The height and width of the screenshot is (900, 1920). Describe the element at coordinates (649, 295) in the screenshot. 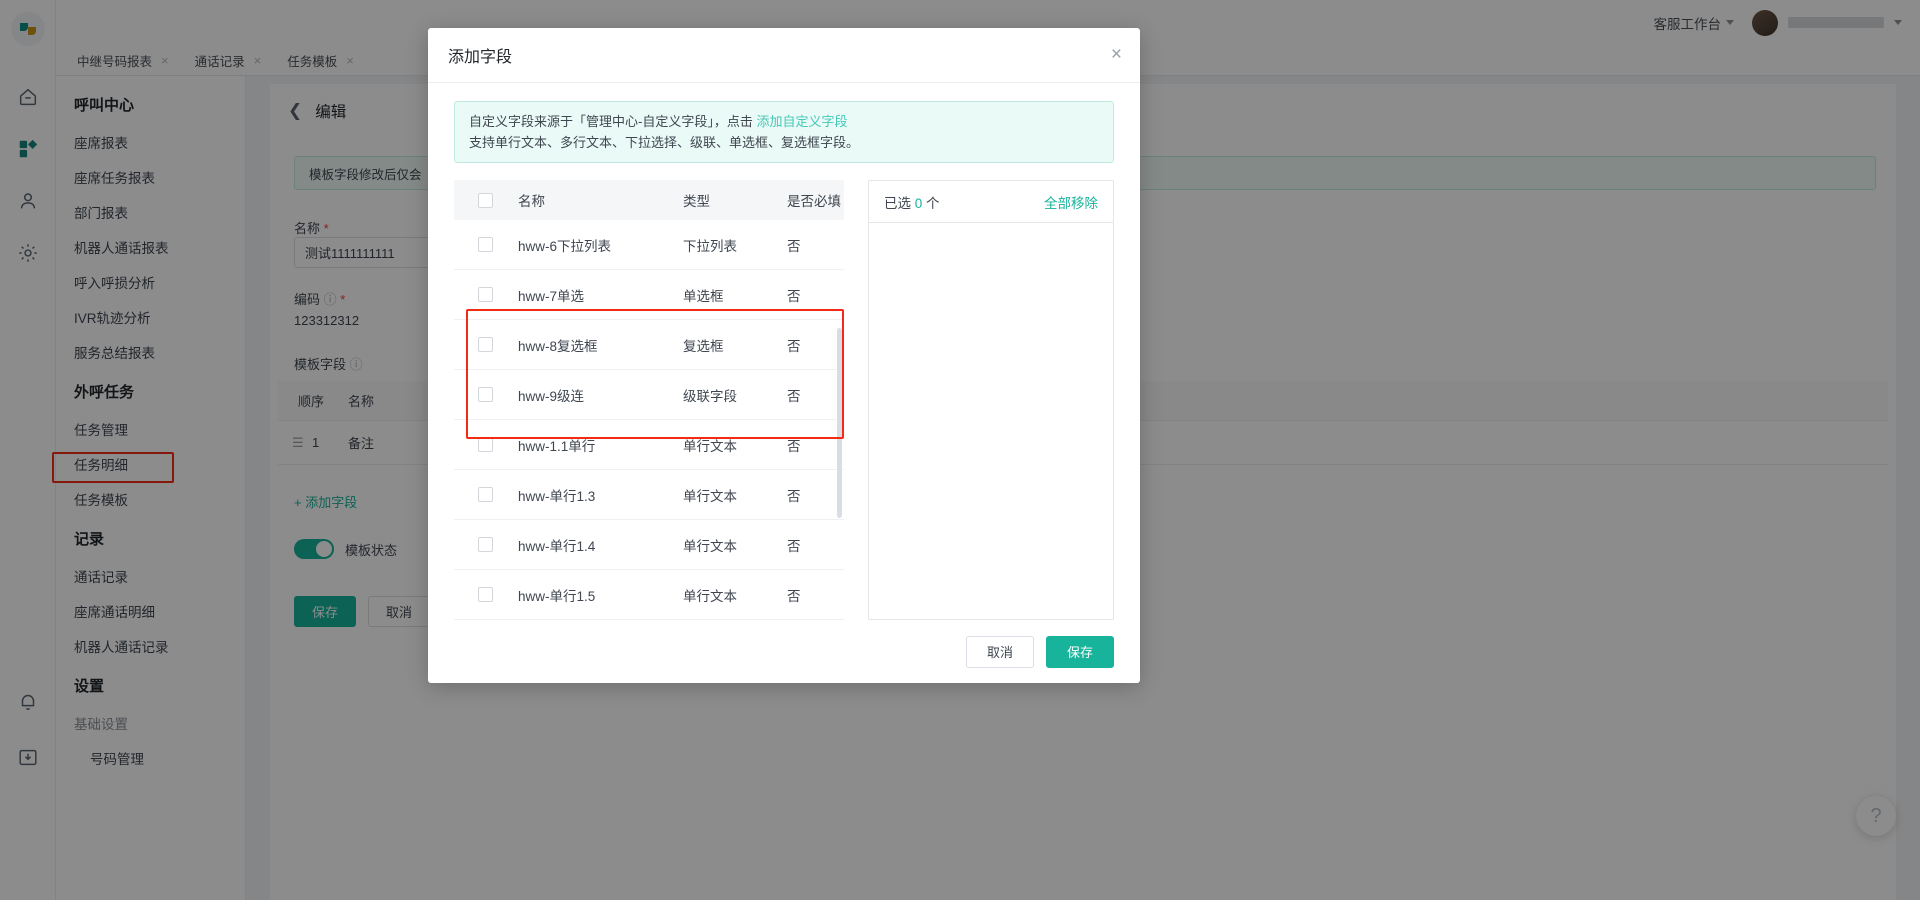

I see `list-item: hww-7单选 单选框 否` at that location.